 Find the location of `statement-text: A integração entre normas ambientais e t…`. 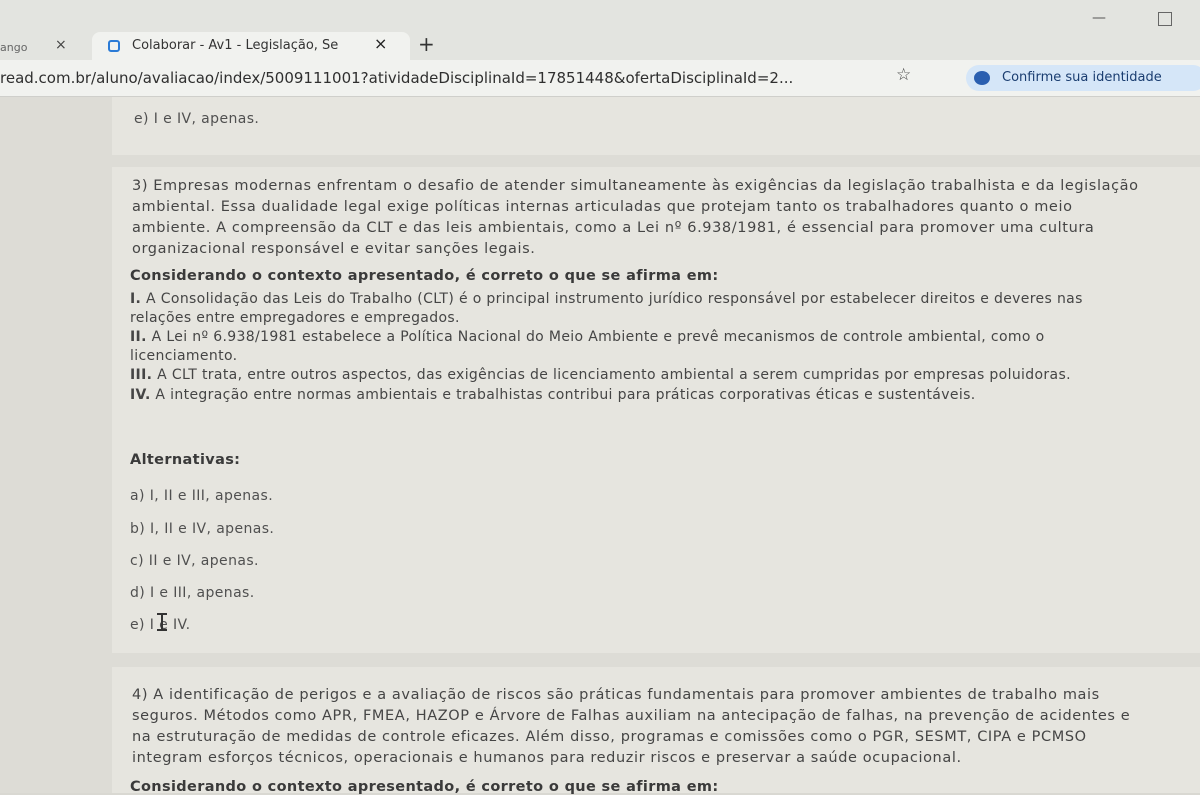

statement-text: A integração entre normas ambientais e t… is located at coordinates (565, 395).